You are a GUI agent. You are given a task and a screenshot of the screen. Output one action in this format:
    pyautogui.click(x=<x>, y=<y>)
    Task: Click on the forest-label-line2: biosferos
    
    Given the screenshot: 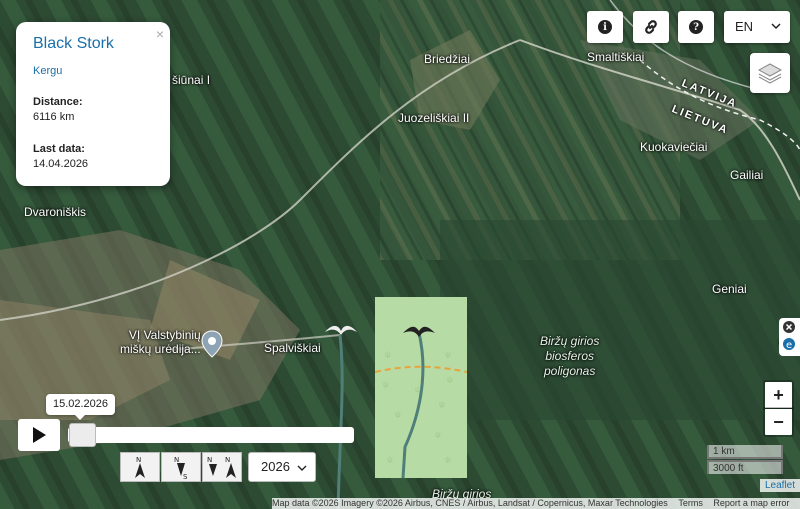 What is the action you would take?
    pyautogui.click(x=570, y=356)
    